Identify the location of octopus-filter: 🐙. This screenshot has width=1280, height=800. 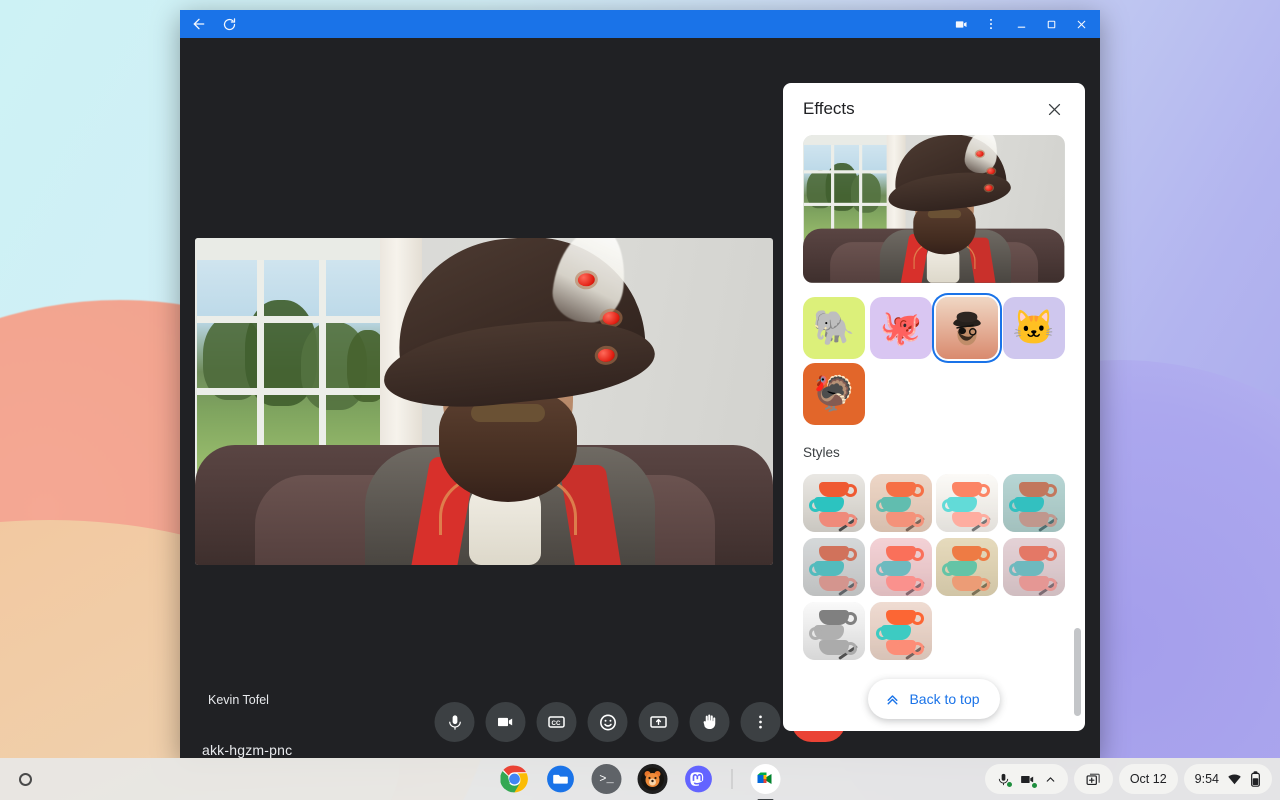
(900, 328).